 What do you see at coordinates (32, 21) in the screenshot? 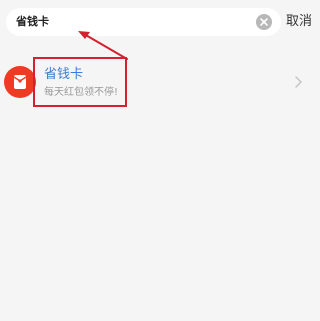
I see `search-query-text: 省钱卡` at bounding box center [32, 21].